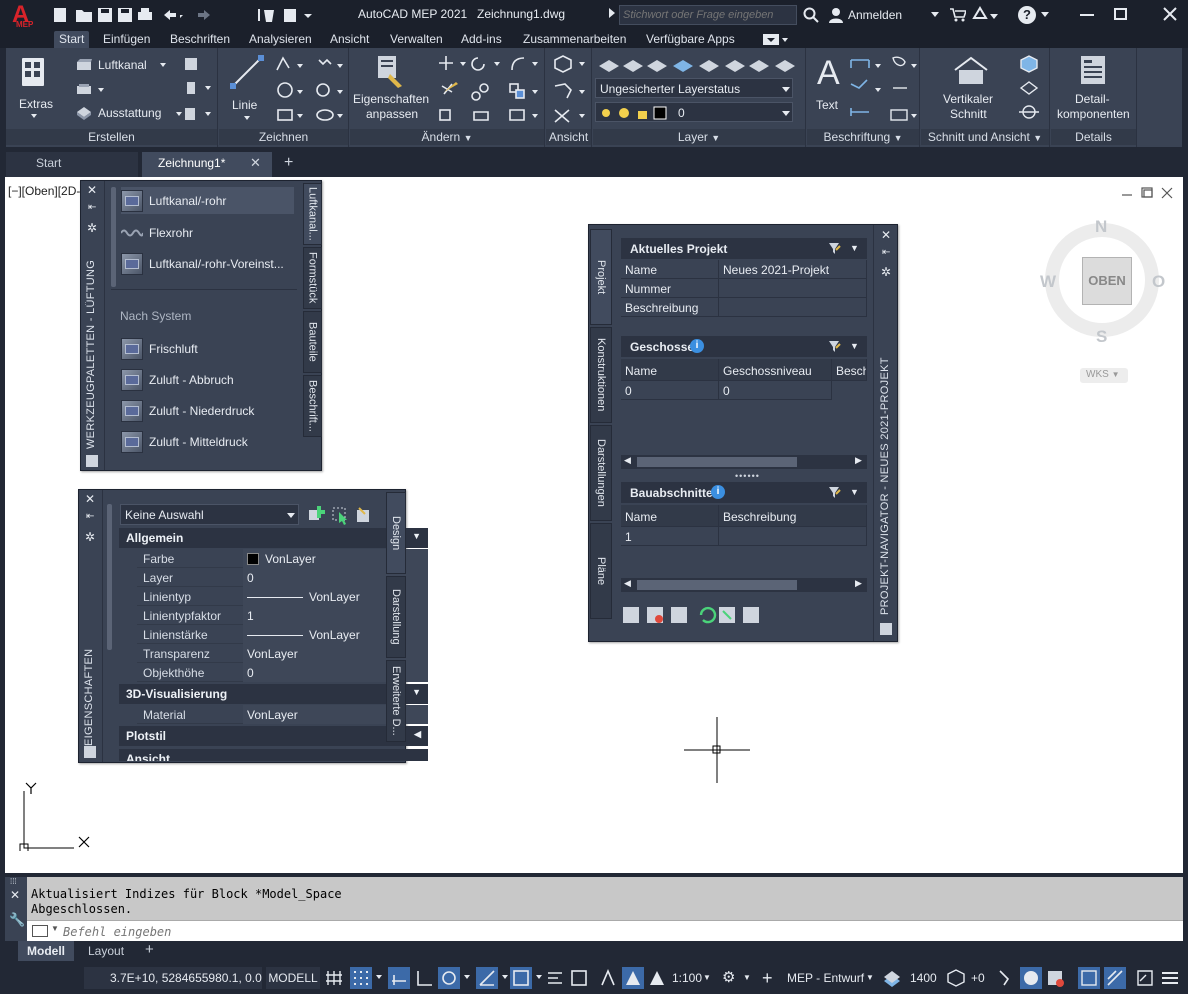 The width and height of the screenshot is (1188, 994). I want to click on coordinates-readout: 3.7E+10, 5284655980.1, 0.0, so click(173, 978).